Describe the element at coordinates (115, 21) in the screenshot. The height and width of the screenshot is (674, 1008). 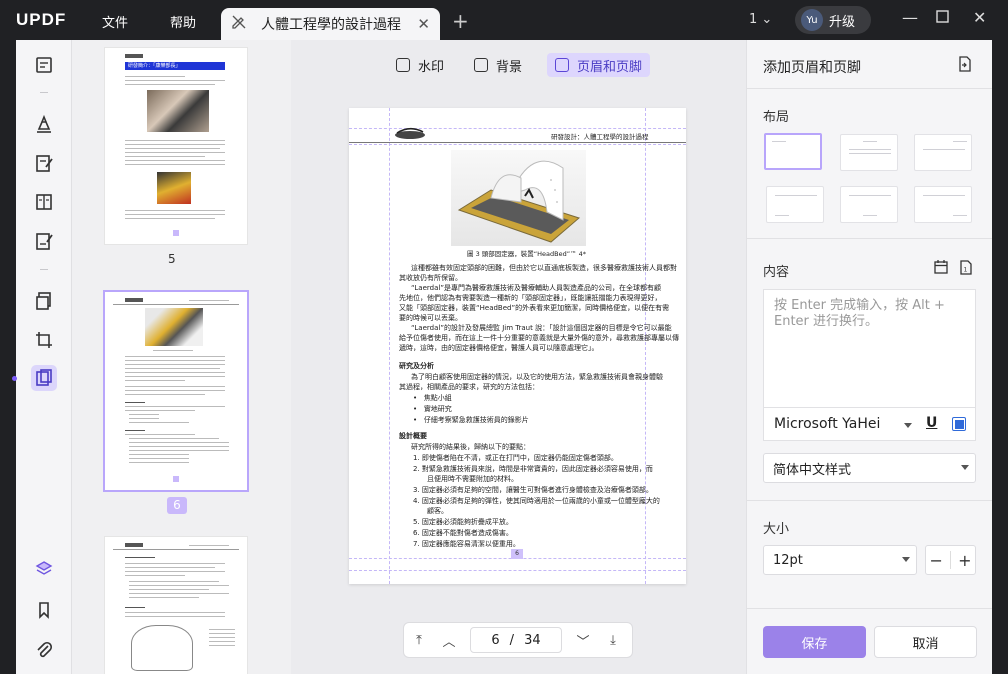
I see `menu-file: 文件` at that location.